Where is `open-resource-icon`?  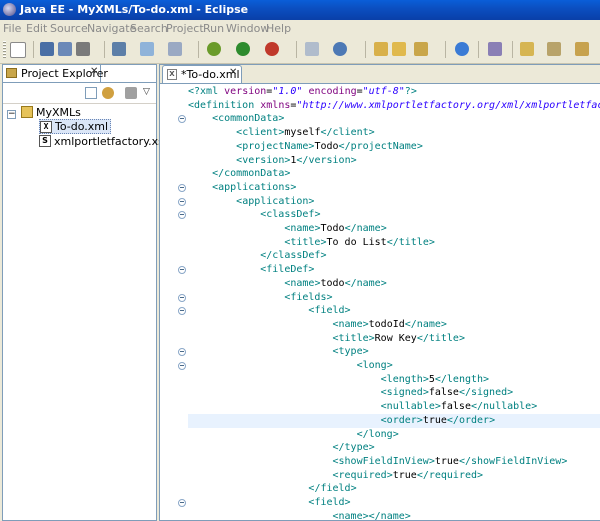 open-resource-icon is located at coordinates (399, 49).